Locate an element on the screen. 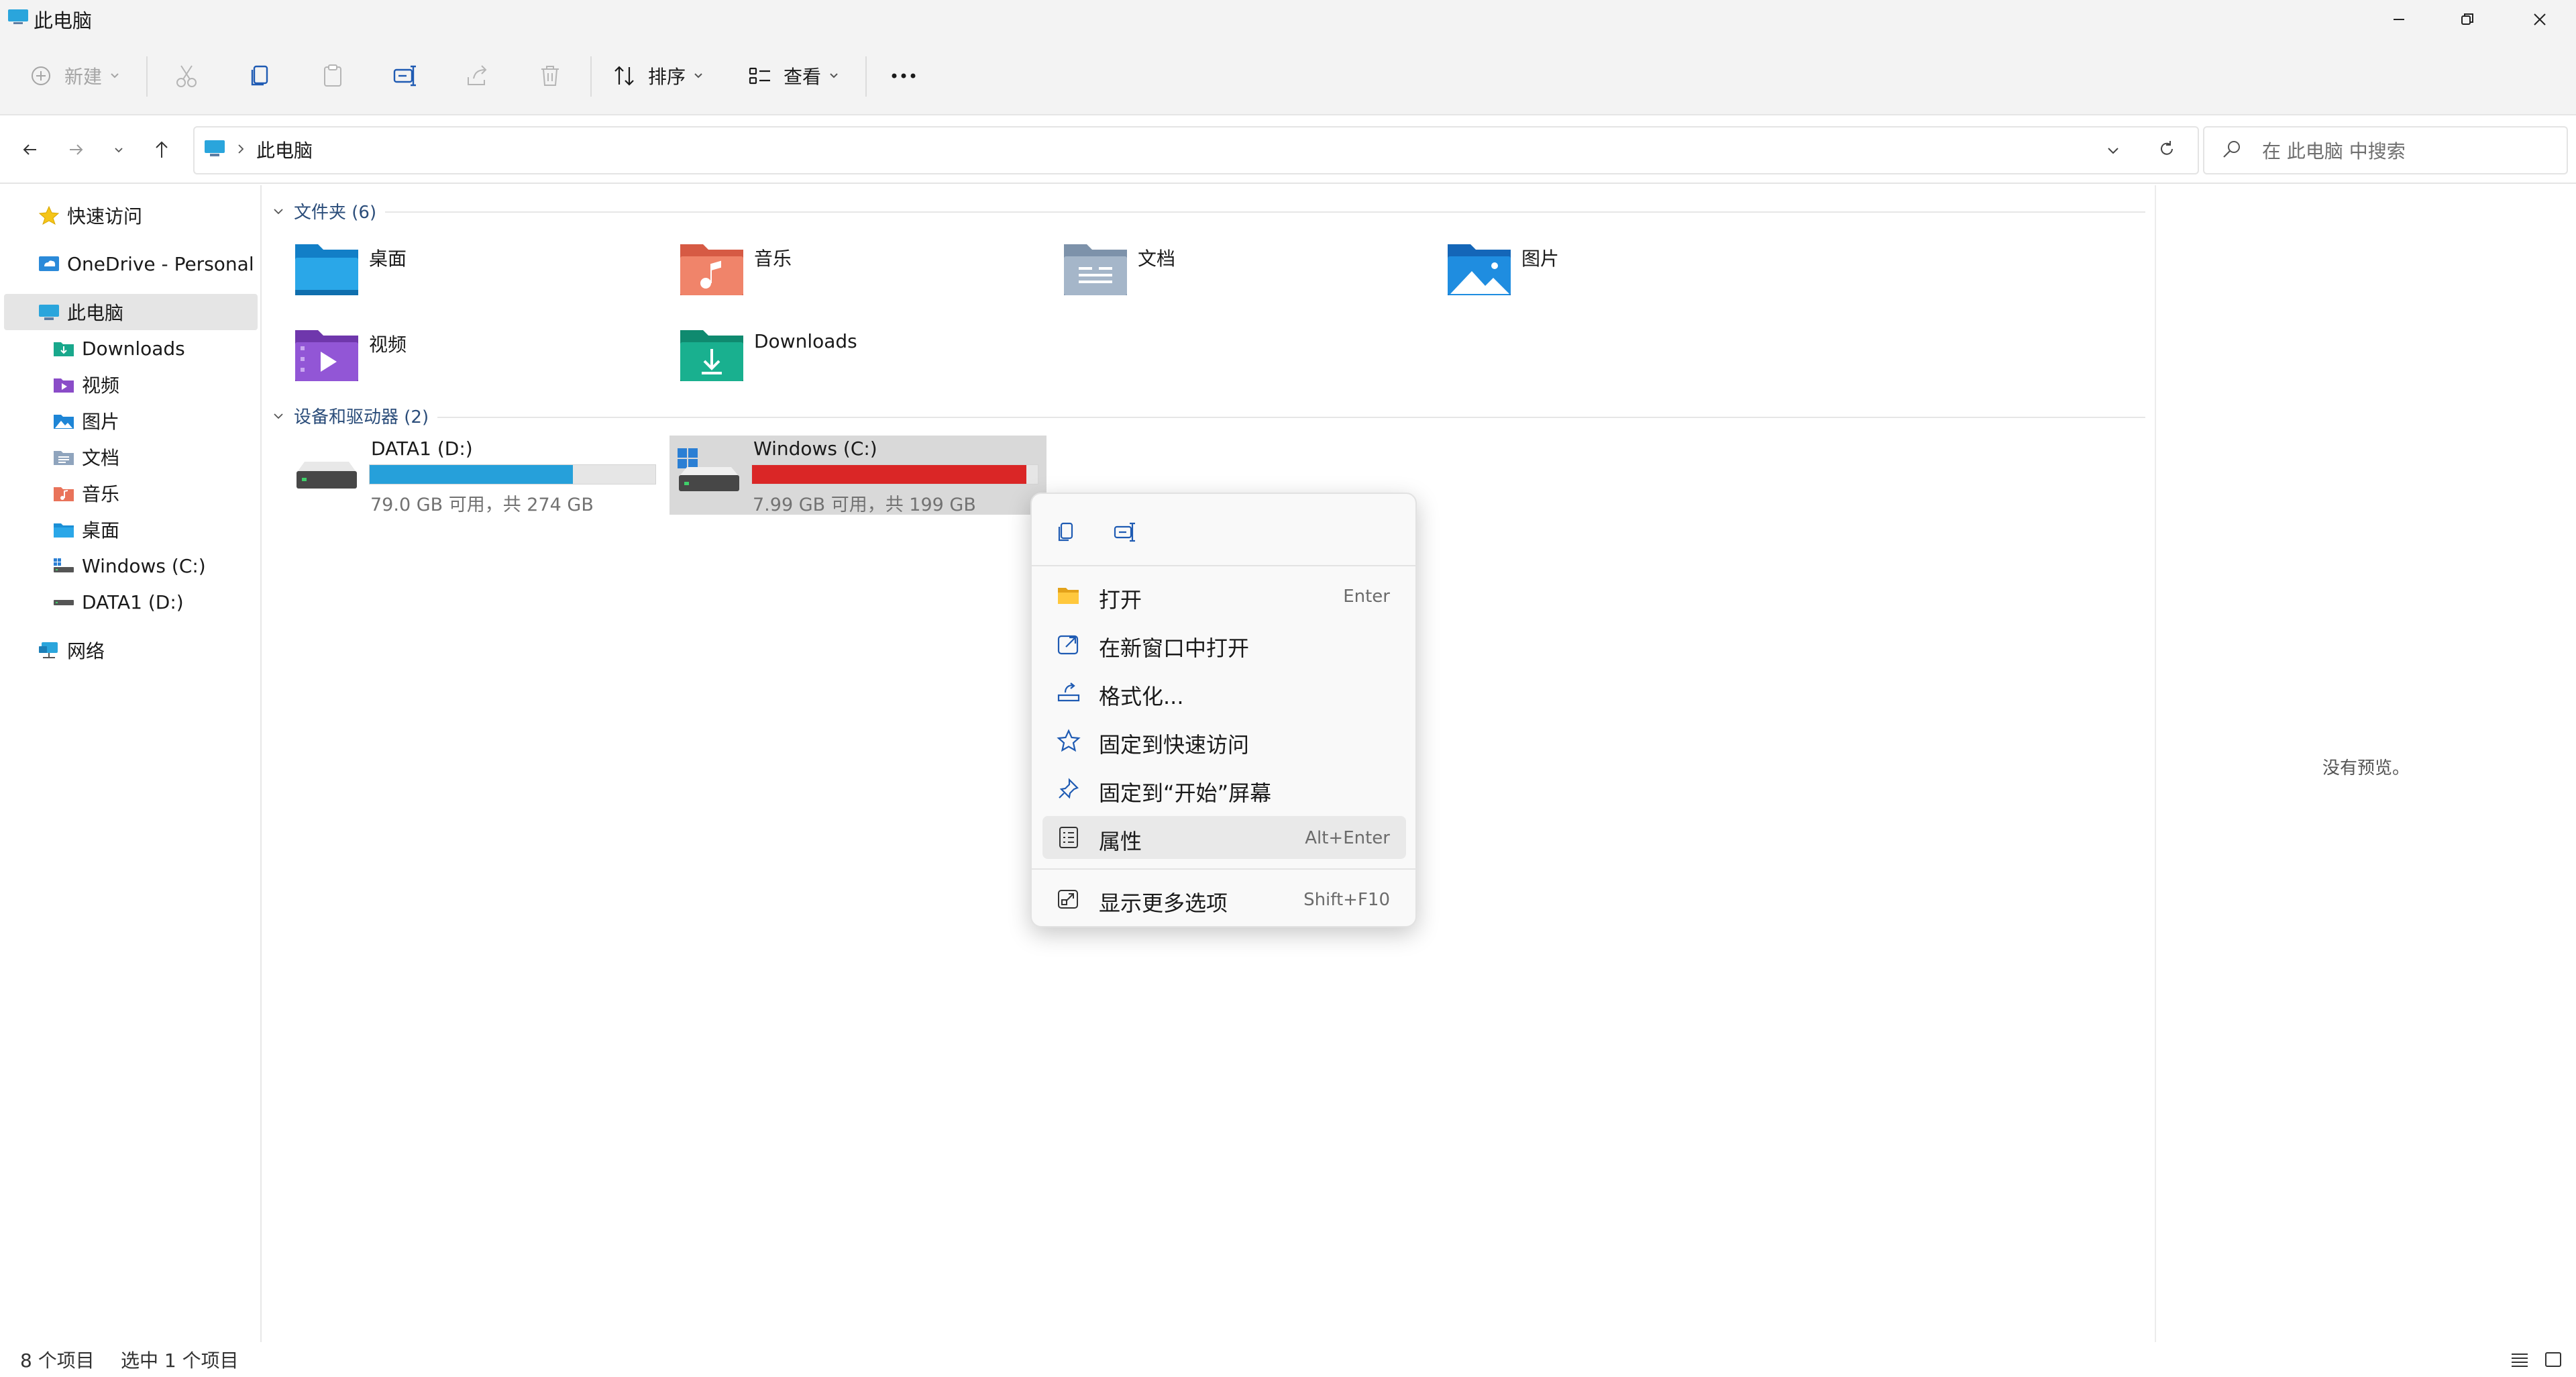 This screenshot has height=1377, width=2576. more-button is located at coordinates (903, 76).